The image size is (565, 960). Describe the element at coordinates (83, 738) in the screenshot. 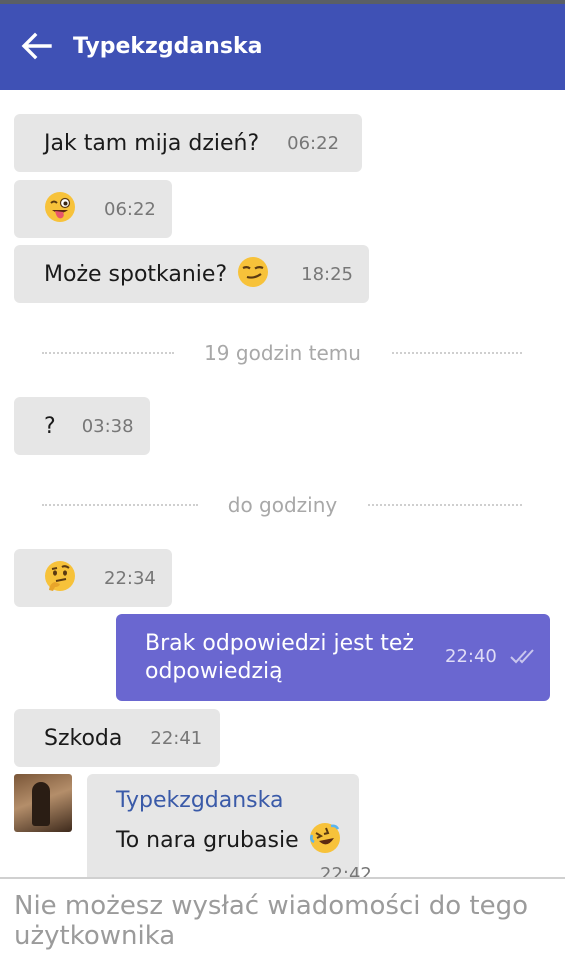

I see `message-text: Szkoda` at that location.